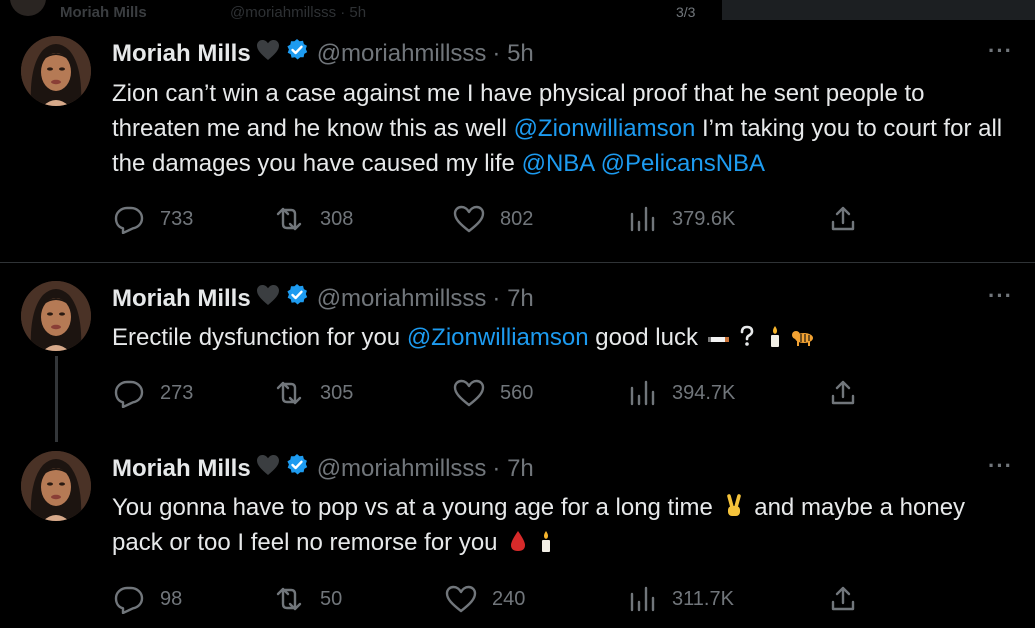 The height and width of the screenshot is (628, 1035). What do you see at coordinates (177, 392) in the screenshot?
I see `reply-count: 273` at bounding box center [177, 392].